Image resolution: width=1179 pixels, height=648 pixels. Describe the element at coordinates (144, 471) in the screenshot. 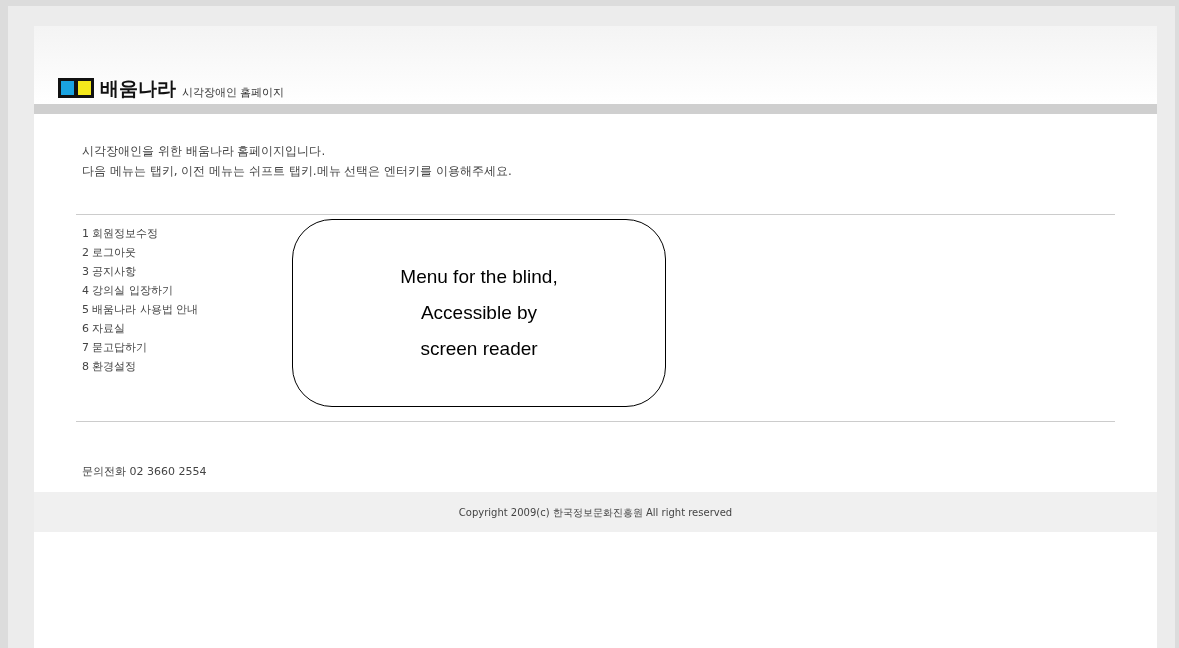

I see `contact-phone: 문의전화 02 3660 2554` at that location.